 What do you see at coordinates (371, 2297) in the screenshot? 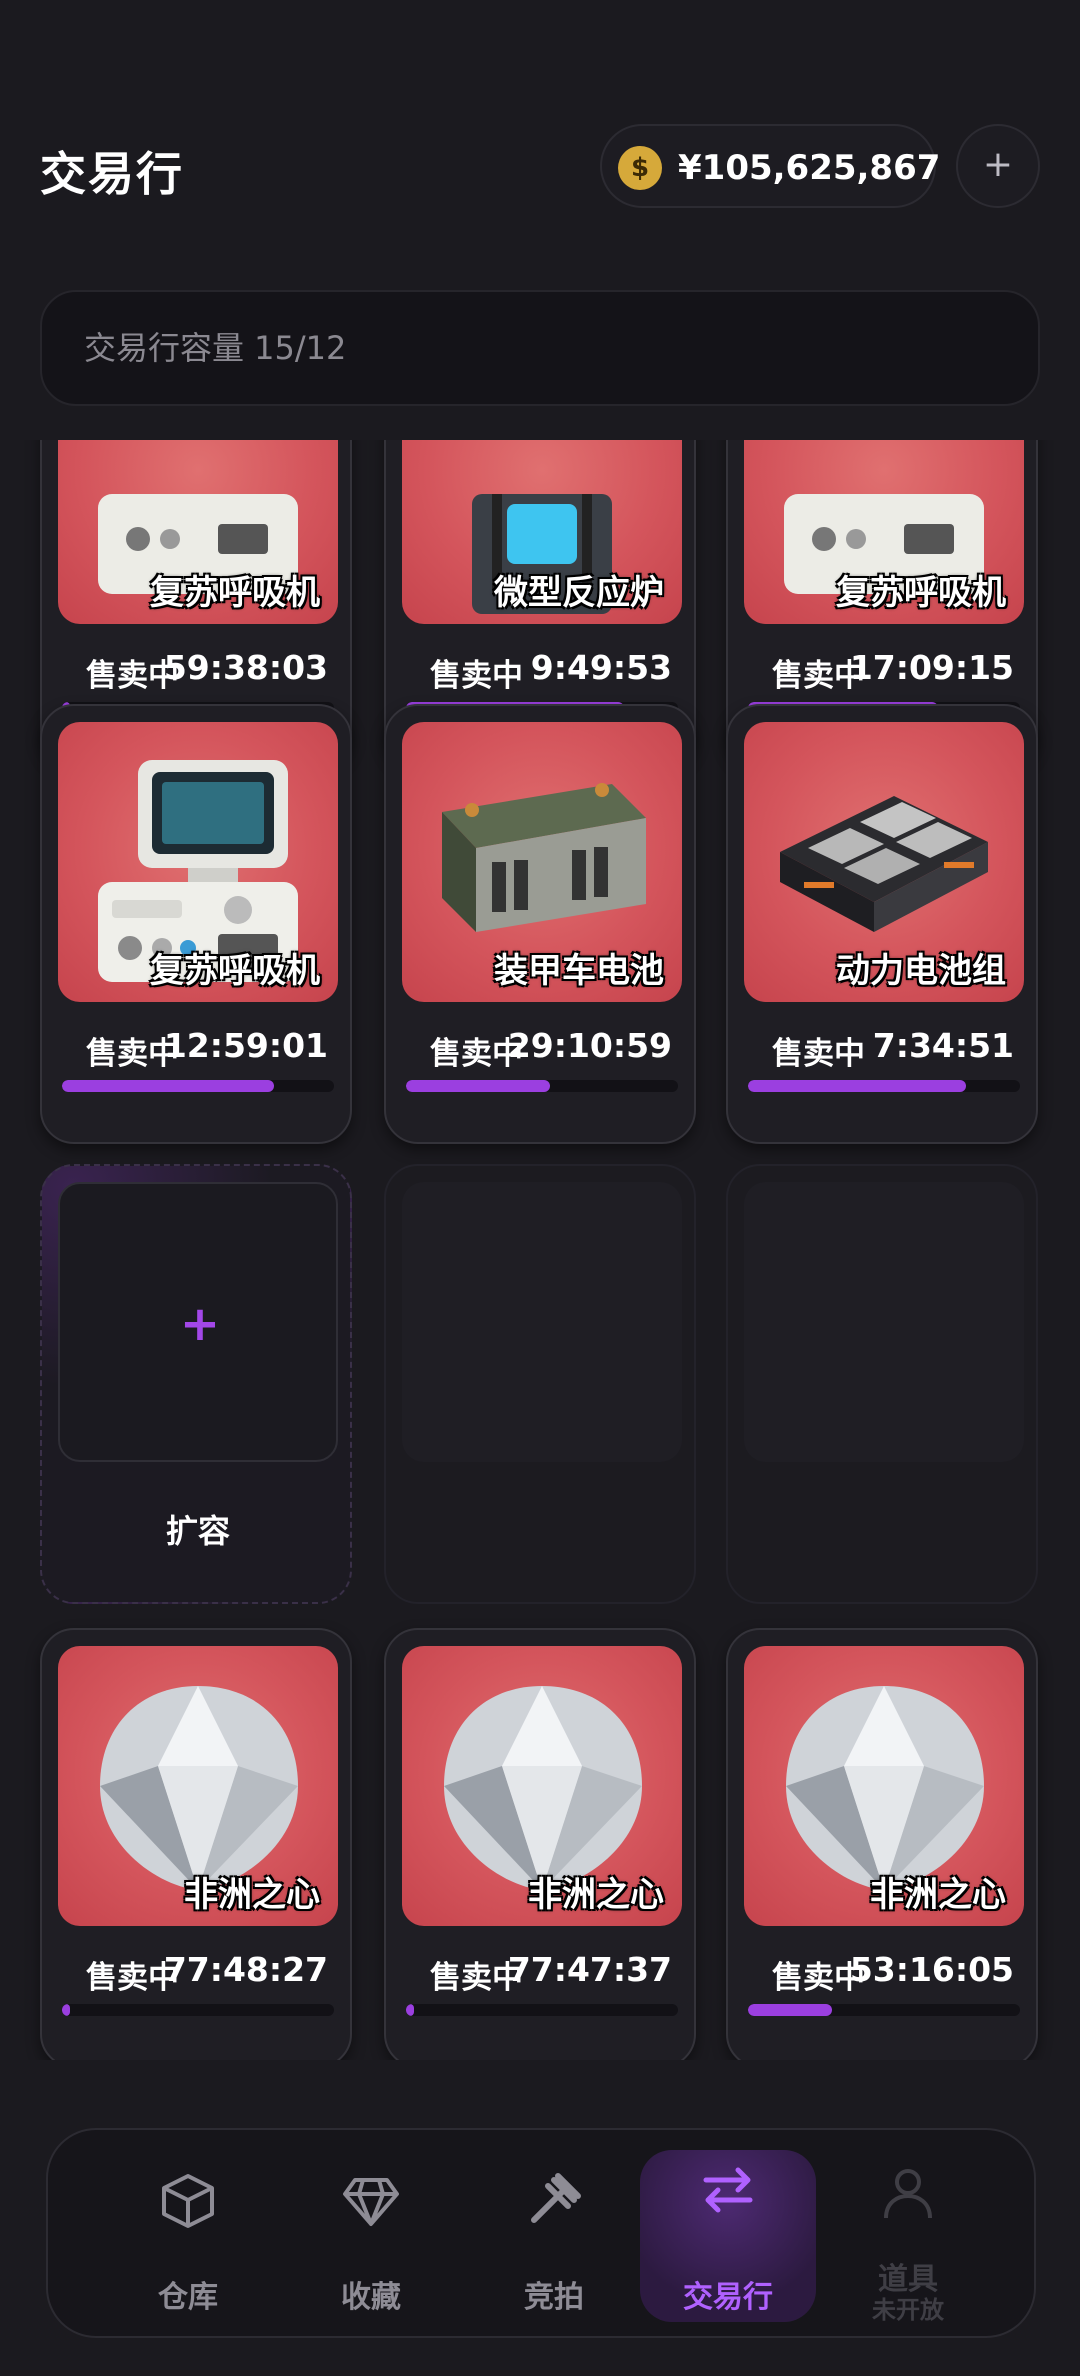
I see `nav-label: 收藏` at bounding box center [371, 2297].